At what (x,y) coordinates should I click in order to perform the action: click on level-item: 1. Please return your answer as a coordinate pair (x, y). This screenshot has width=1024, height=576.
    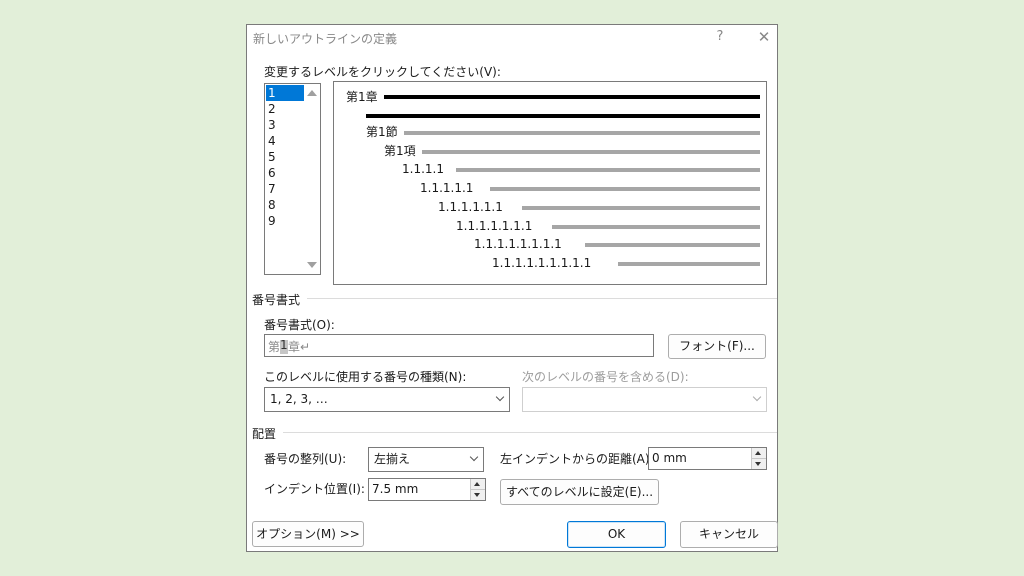
    Looking at the image, I should click on (285, 93).